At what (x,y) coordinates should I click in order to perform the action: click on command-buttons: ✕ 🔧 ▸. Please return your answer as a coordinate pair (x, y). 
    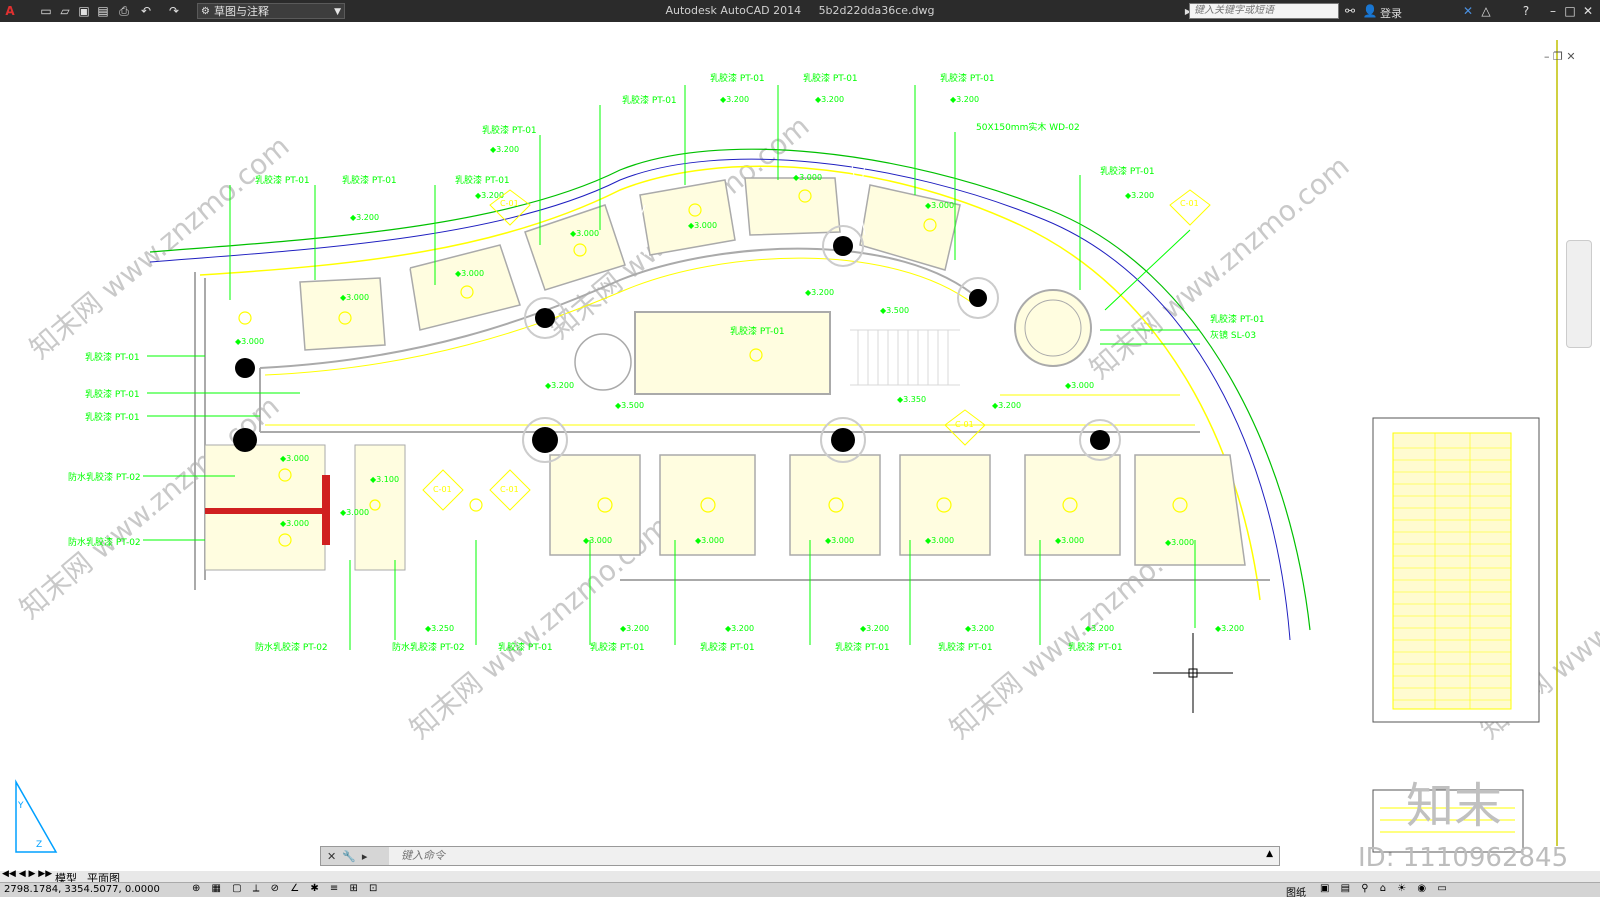
    Looking at the image, I should click on (355, 856).